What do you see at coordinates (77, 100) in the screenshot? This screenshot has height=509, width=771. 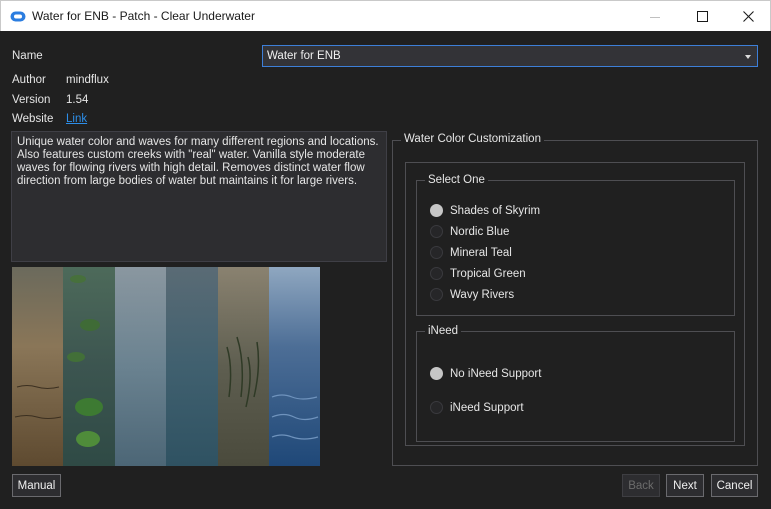 I see `version-value: 1.54` at bounding box center [77, 100].